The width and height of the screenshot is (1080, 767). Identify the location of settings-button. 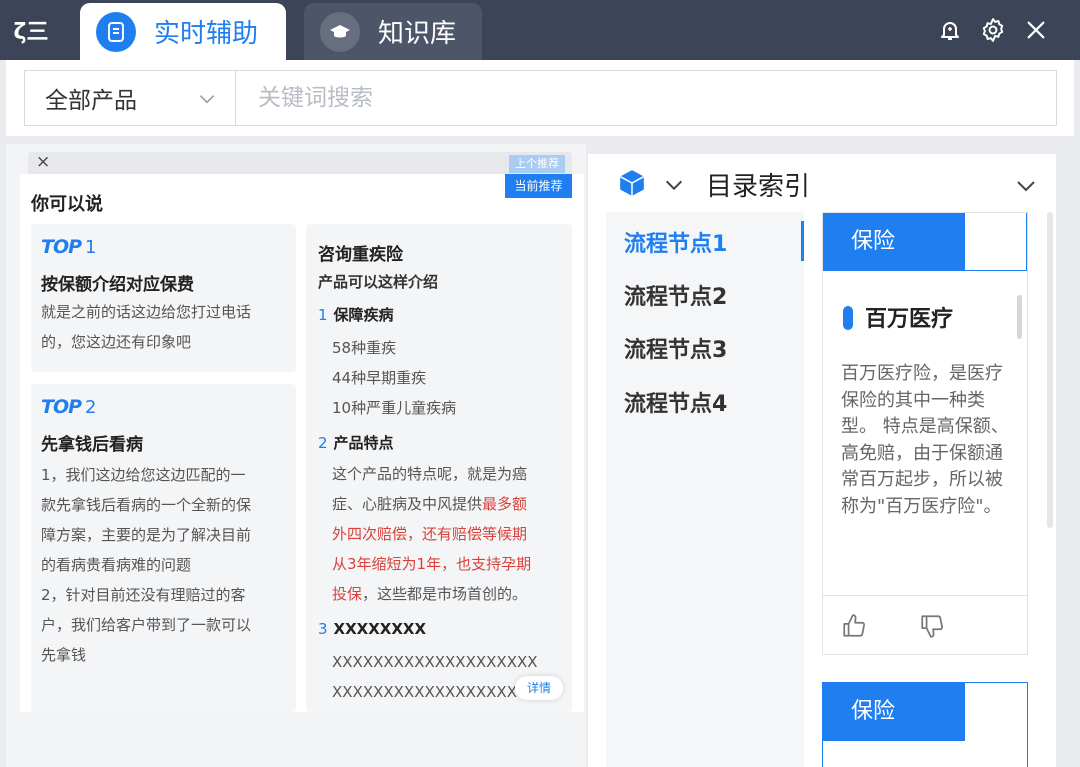
(993, 30).